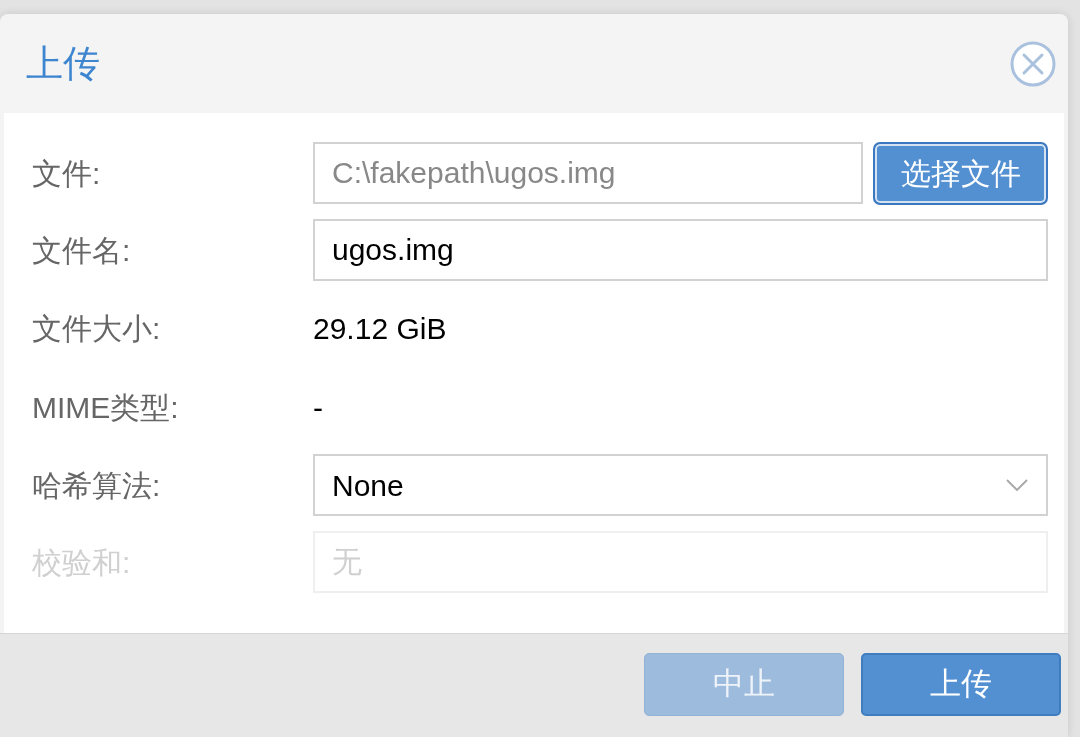 The image size is (1080, 737). I want to click on close-icon, so click(1033, 63).